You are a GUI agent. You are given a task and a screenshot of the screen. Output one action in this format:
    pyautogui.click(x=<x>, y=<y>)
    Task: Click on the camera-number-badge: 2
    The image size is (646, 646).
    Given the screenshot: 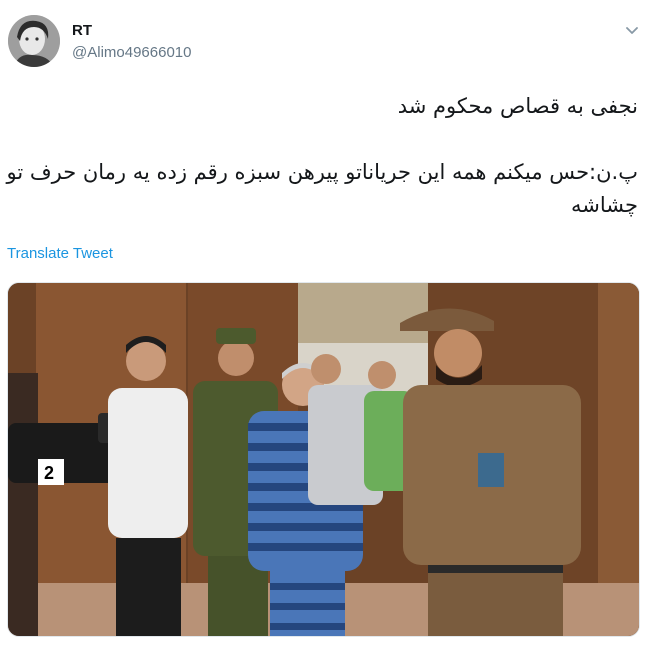 What is the action you would take?
    pyautogui.click(x=49, y=473)
    